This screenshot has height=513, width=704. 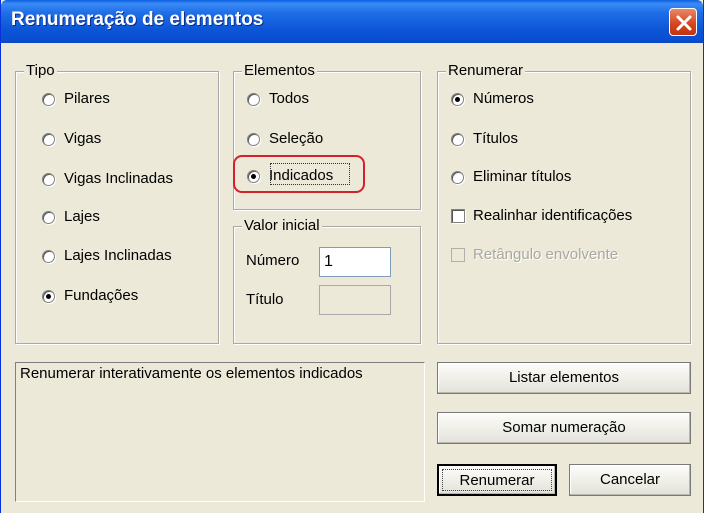 What do you see at coordinates (522, 176) in the screenshot?
I see `radio-label: Eliminar títulos` at bounding box center [522, 176].